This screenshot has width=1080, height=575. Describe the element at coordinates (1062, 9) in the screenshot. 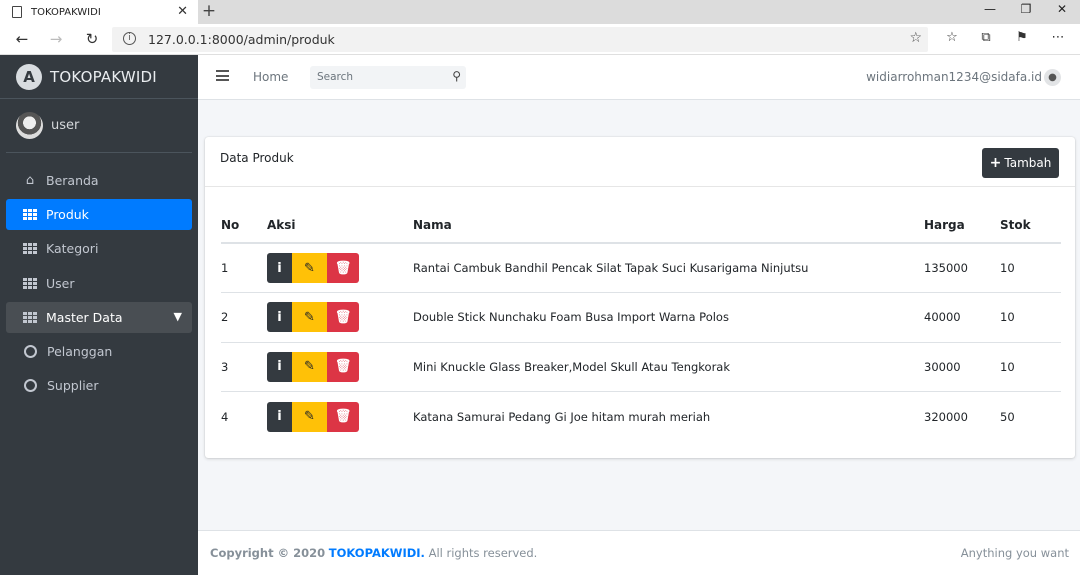

I see `close-window-icon: ✕` at that location.